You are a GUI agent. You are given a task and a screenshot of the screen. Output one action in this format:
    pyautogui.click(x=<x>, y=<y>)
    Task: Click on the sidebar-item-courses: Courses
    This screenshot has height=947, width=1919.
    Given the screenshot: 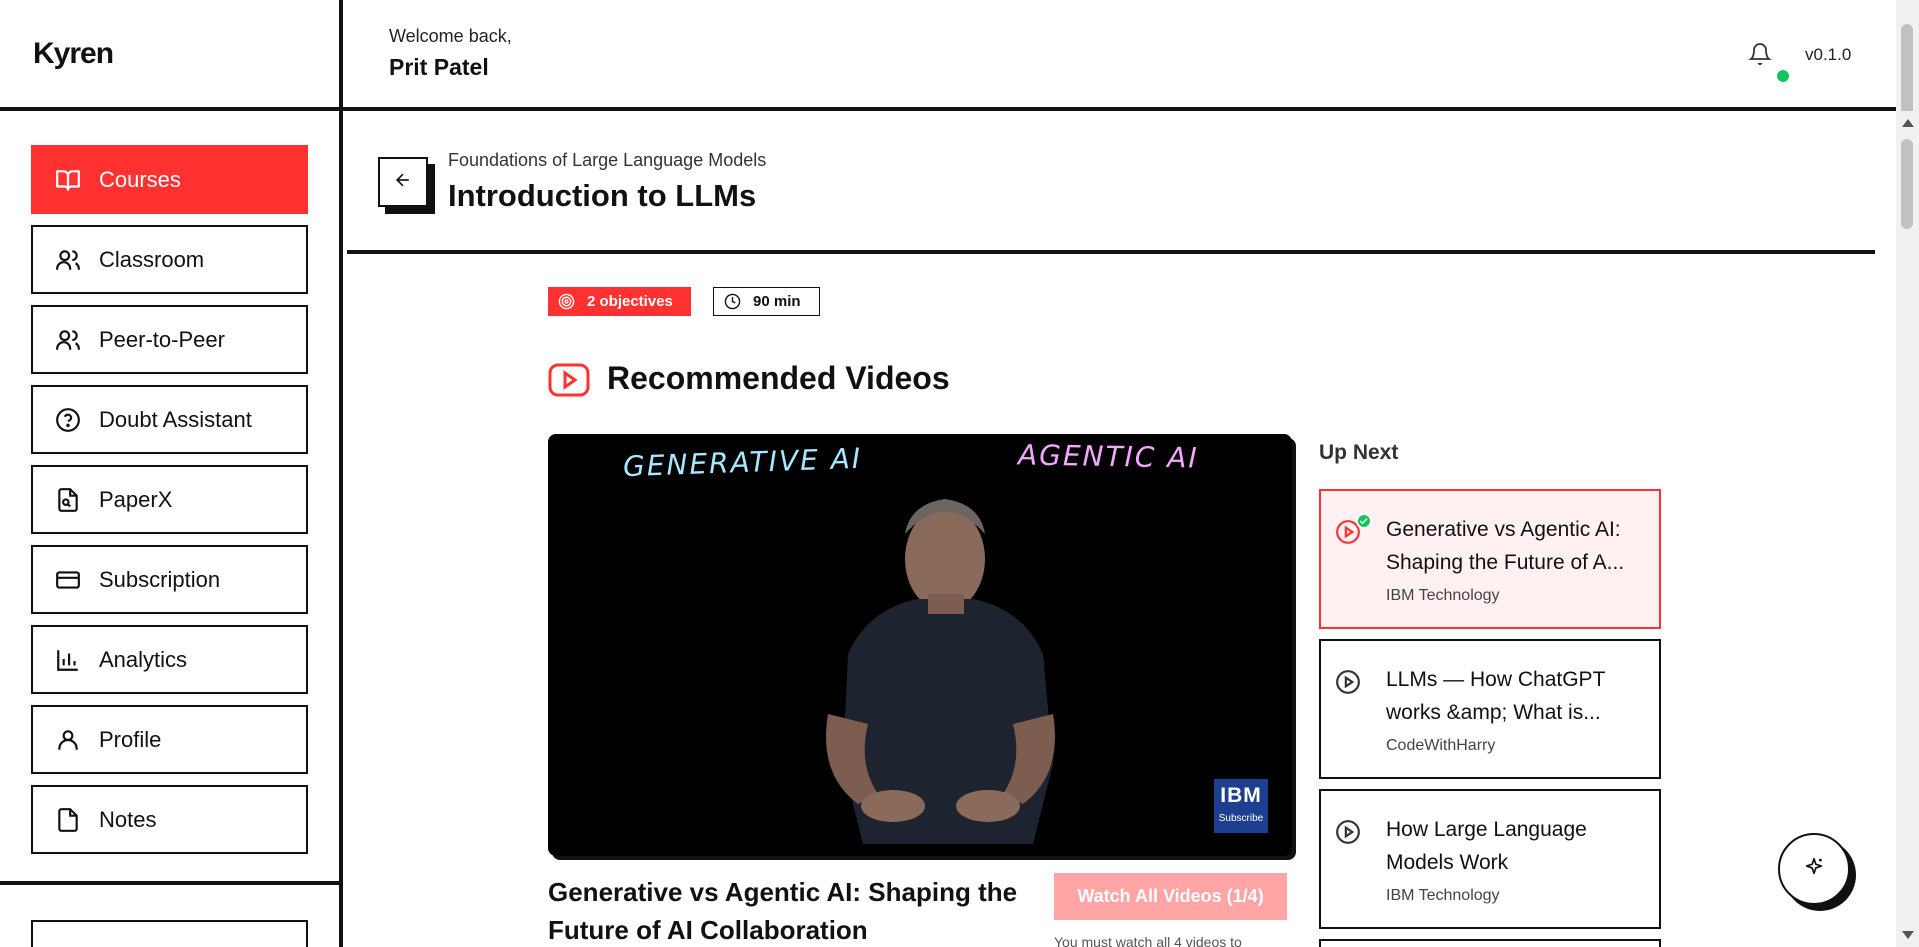 What is the action you would take?
    pyautogui.click(x=169, y=179)
    